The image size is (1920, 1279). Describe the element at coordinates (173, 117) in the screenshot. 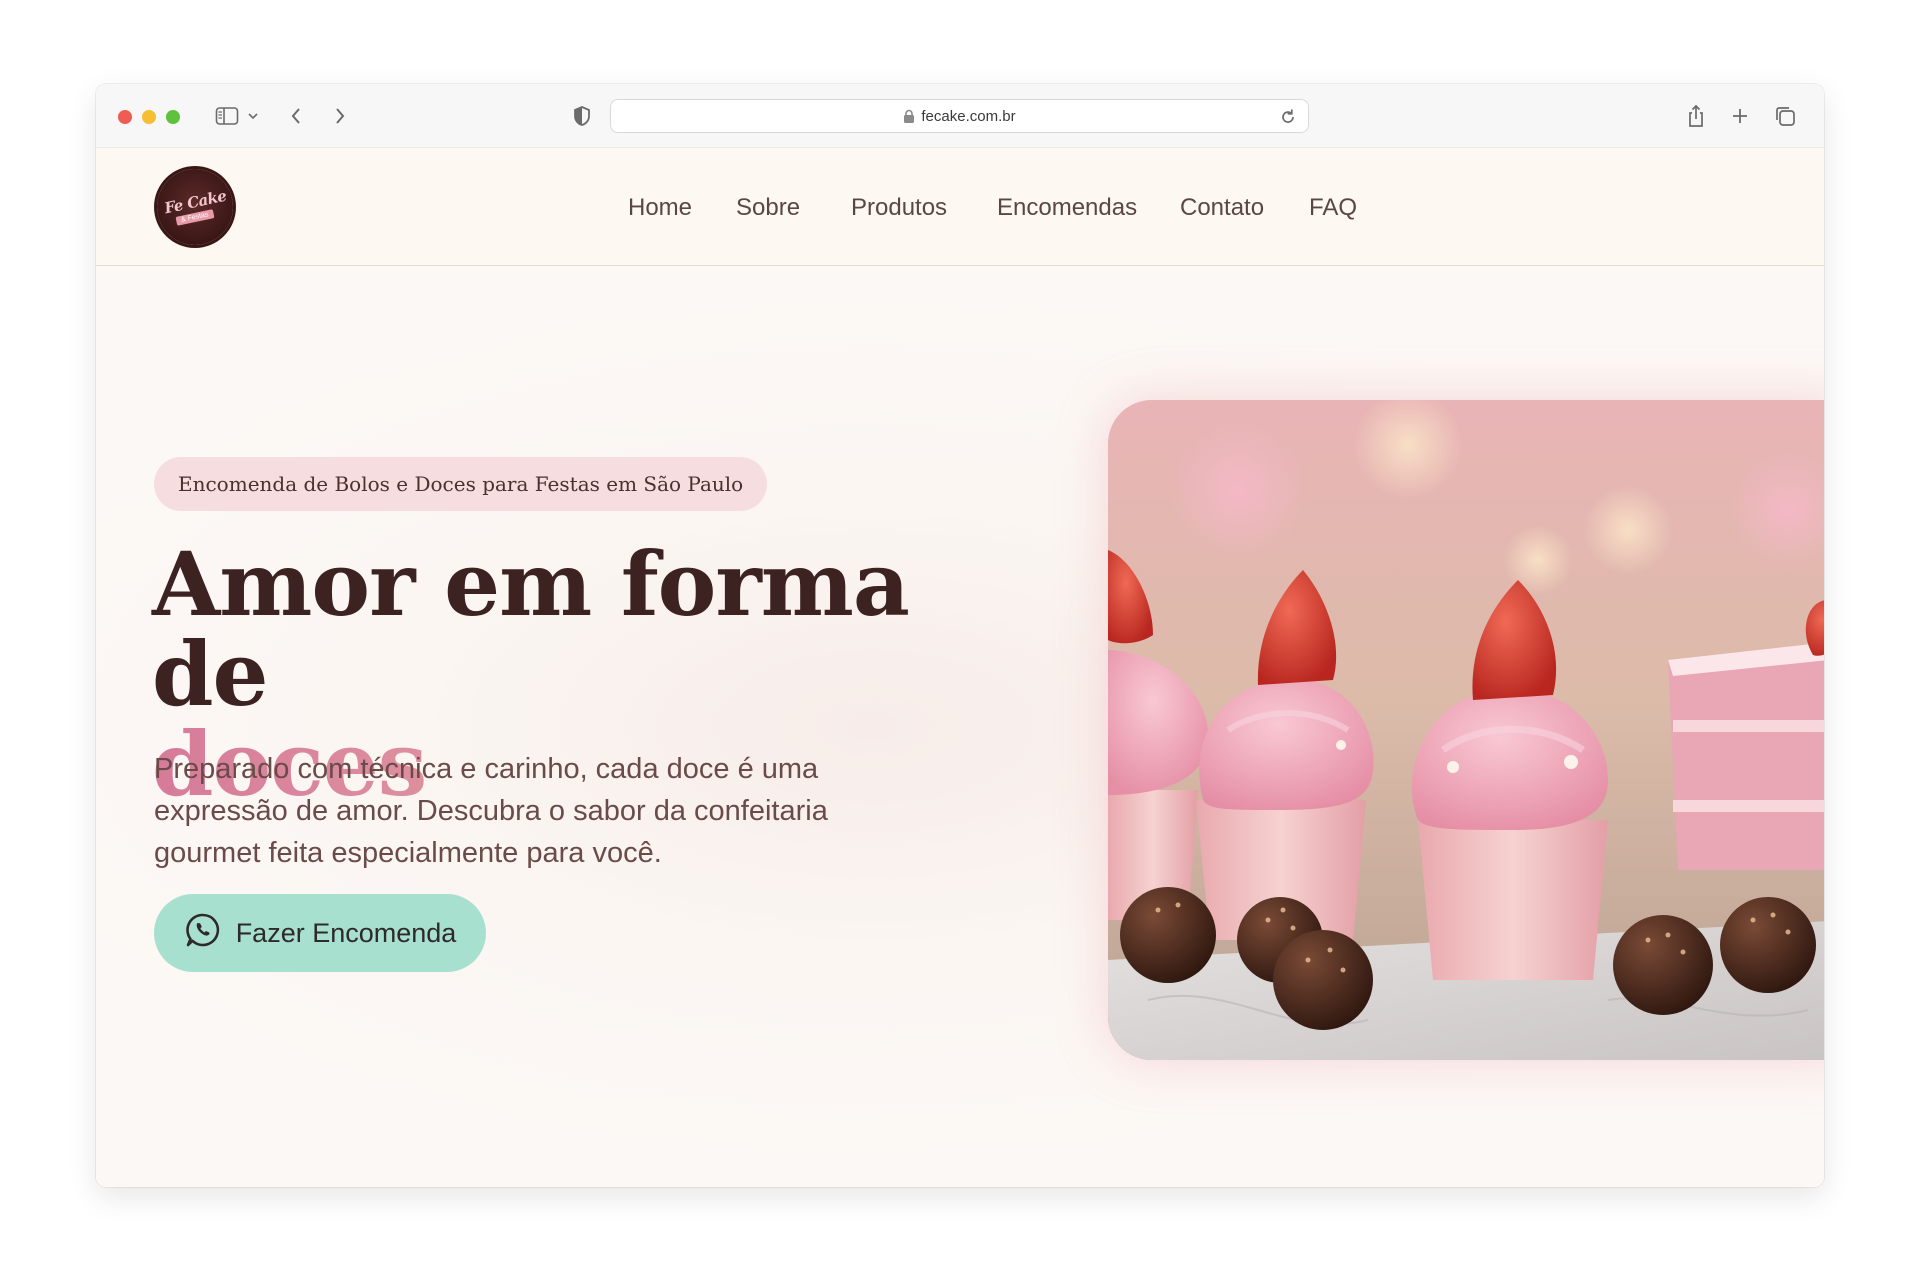

I see `zoom-window-button` at that location.